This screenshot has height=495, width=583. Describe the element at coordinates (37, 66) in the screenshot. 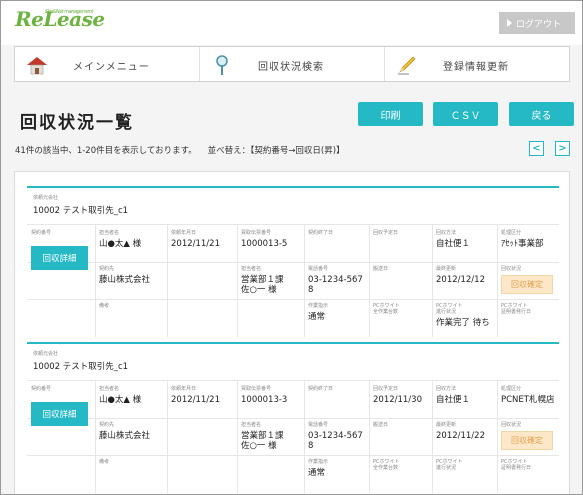

I see `house-icon` at that location.